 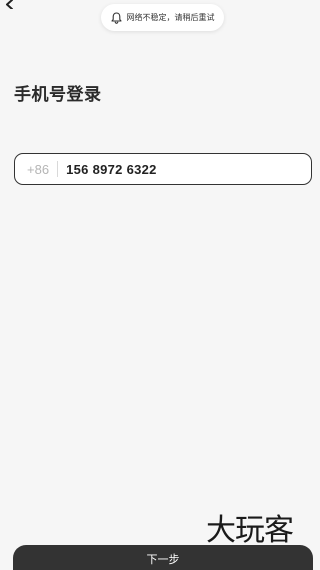 What do you see at coordinates (38, 169) in the screenshot?
I see `country-code: +86` at bounding box center [38, 169].